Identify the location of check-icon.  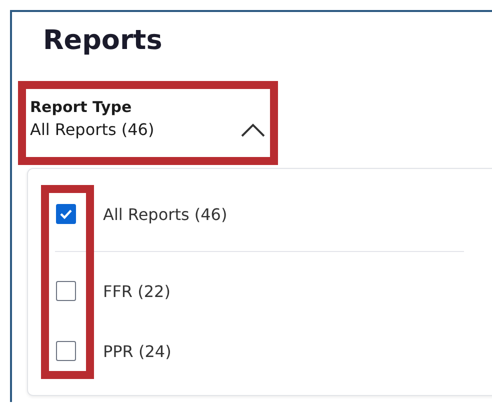
(66, 214).